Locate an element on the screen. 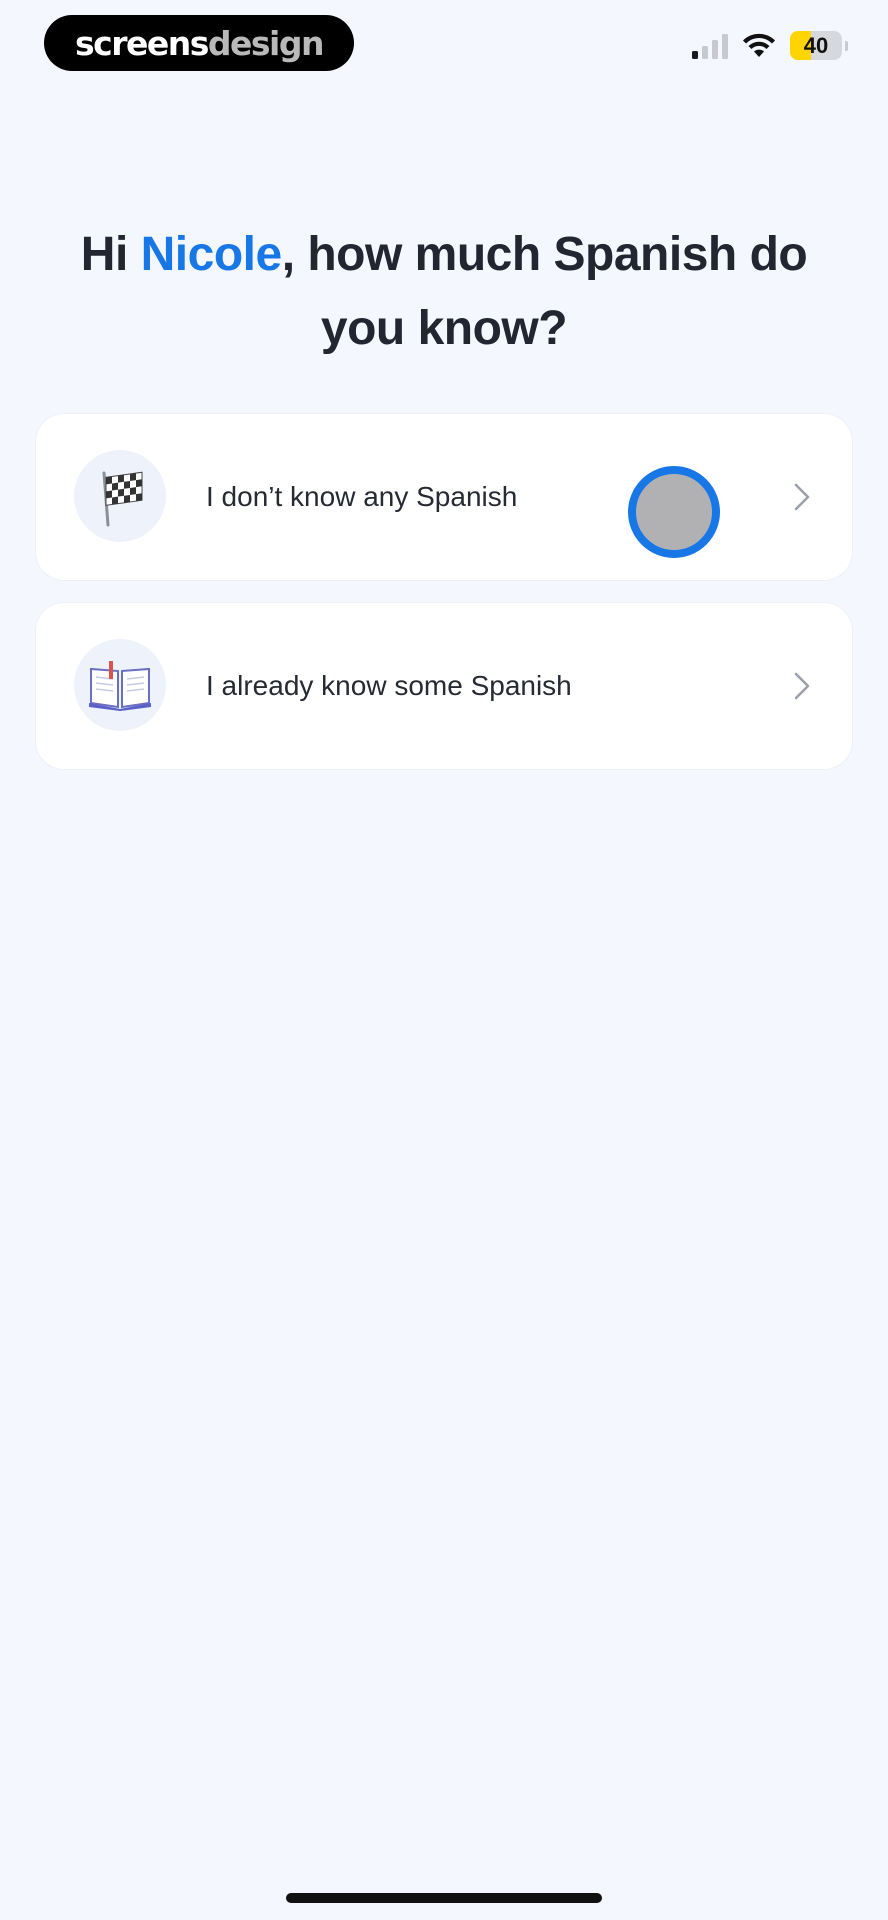 The height and width of the screenshot is (1920, 888). wifi-icon is located at coordinates (759, 45).